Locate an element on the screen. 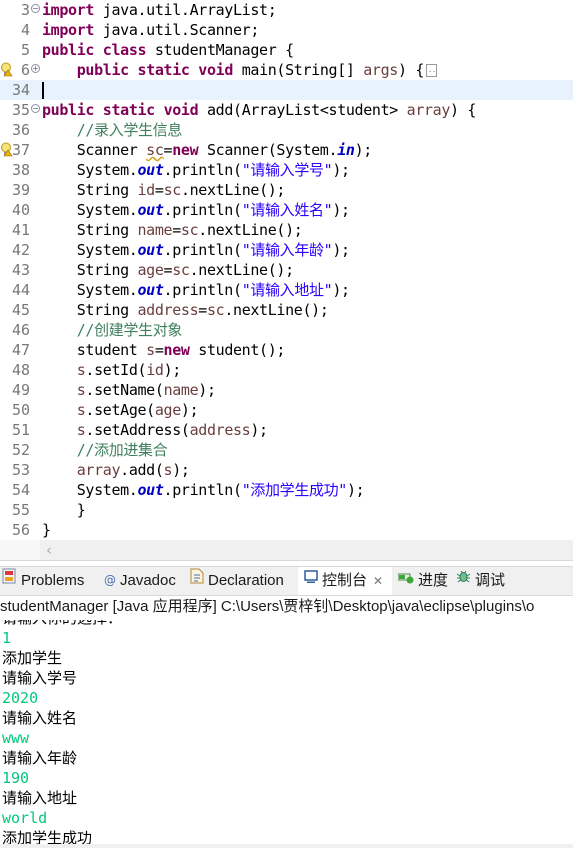 This screenshot has height=848, width=573. code-token: id is located at coordinates (146, 190).